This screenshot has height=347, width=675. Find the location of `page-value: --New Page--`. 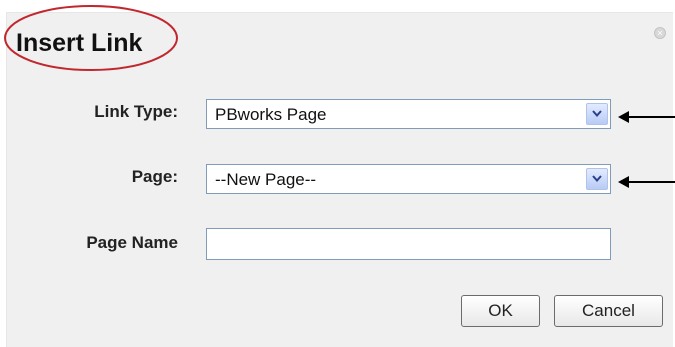

page-value: --New Page-- is located at coordinates (266, 179).